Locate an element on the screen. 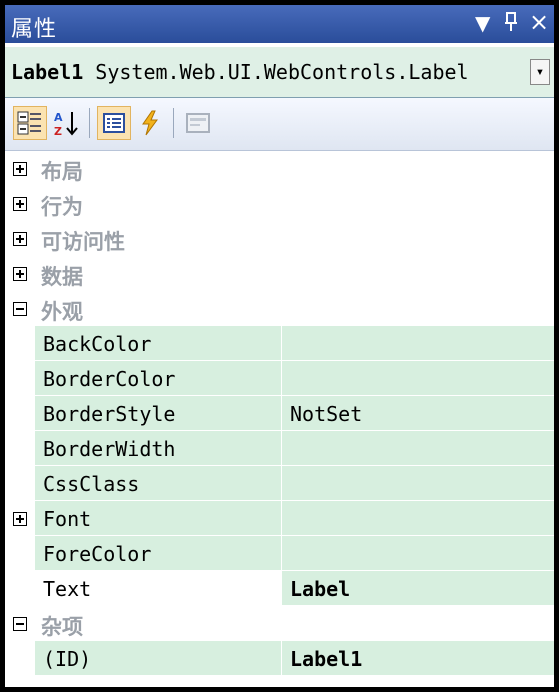 This screenshot has height=692, width=559. property-row-font: Font is located at coordinates (279, 518).